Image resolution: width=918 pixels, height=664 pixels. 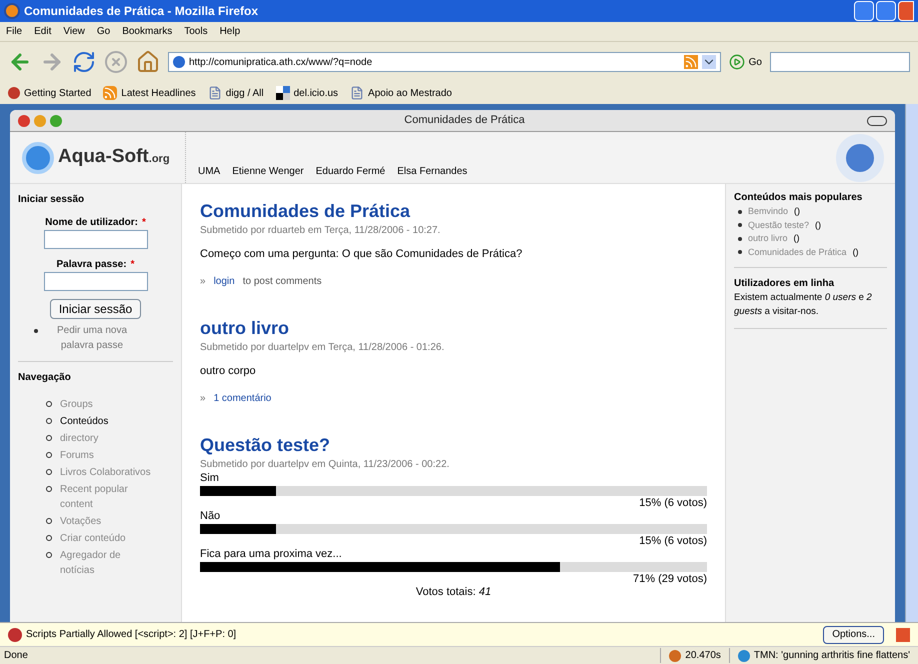 What do you see at coordinates (84, 62) in the screenshot?
I see `reload-icon` at bounding box center [84, 62].